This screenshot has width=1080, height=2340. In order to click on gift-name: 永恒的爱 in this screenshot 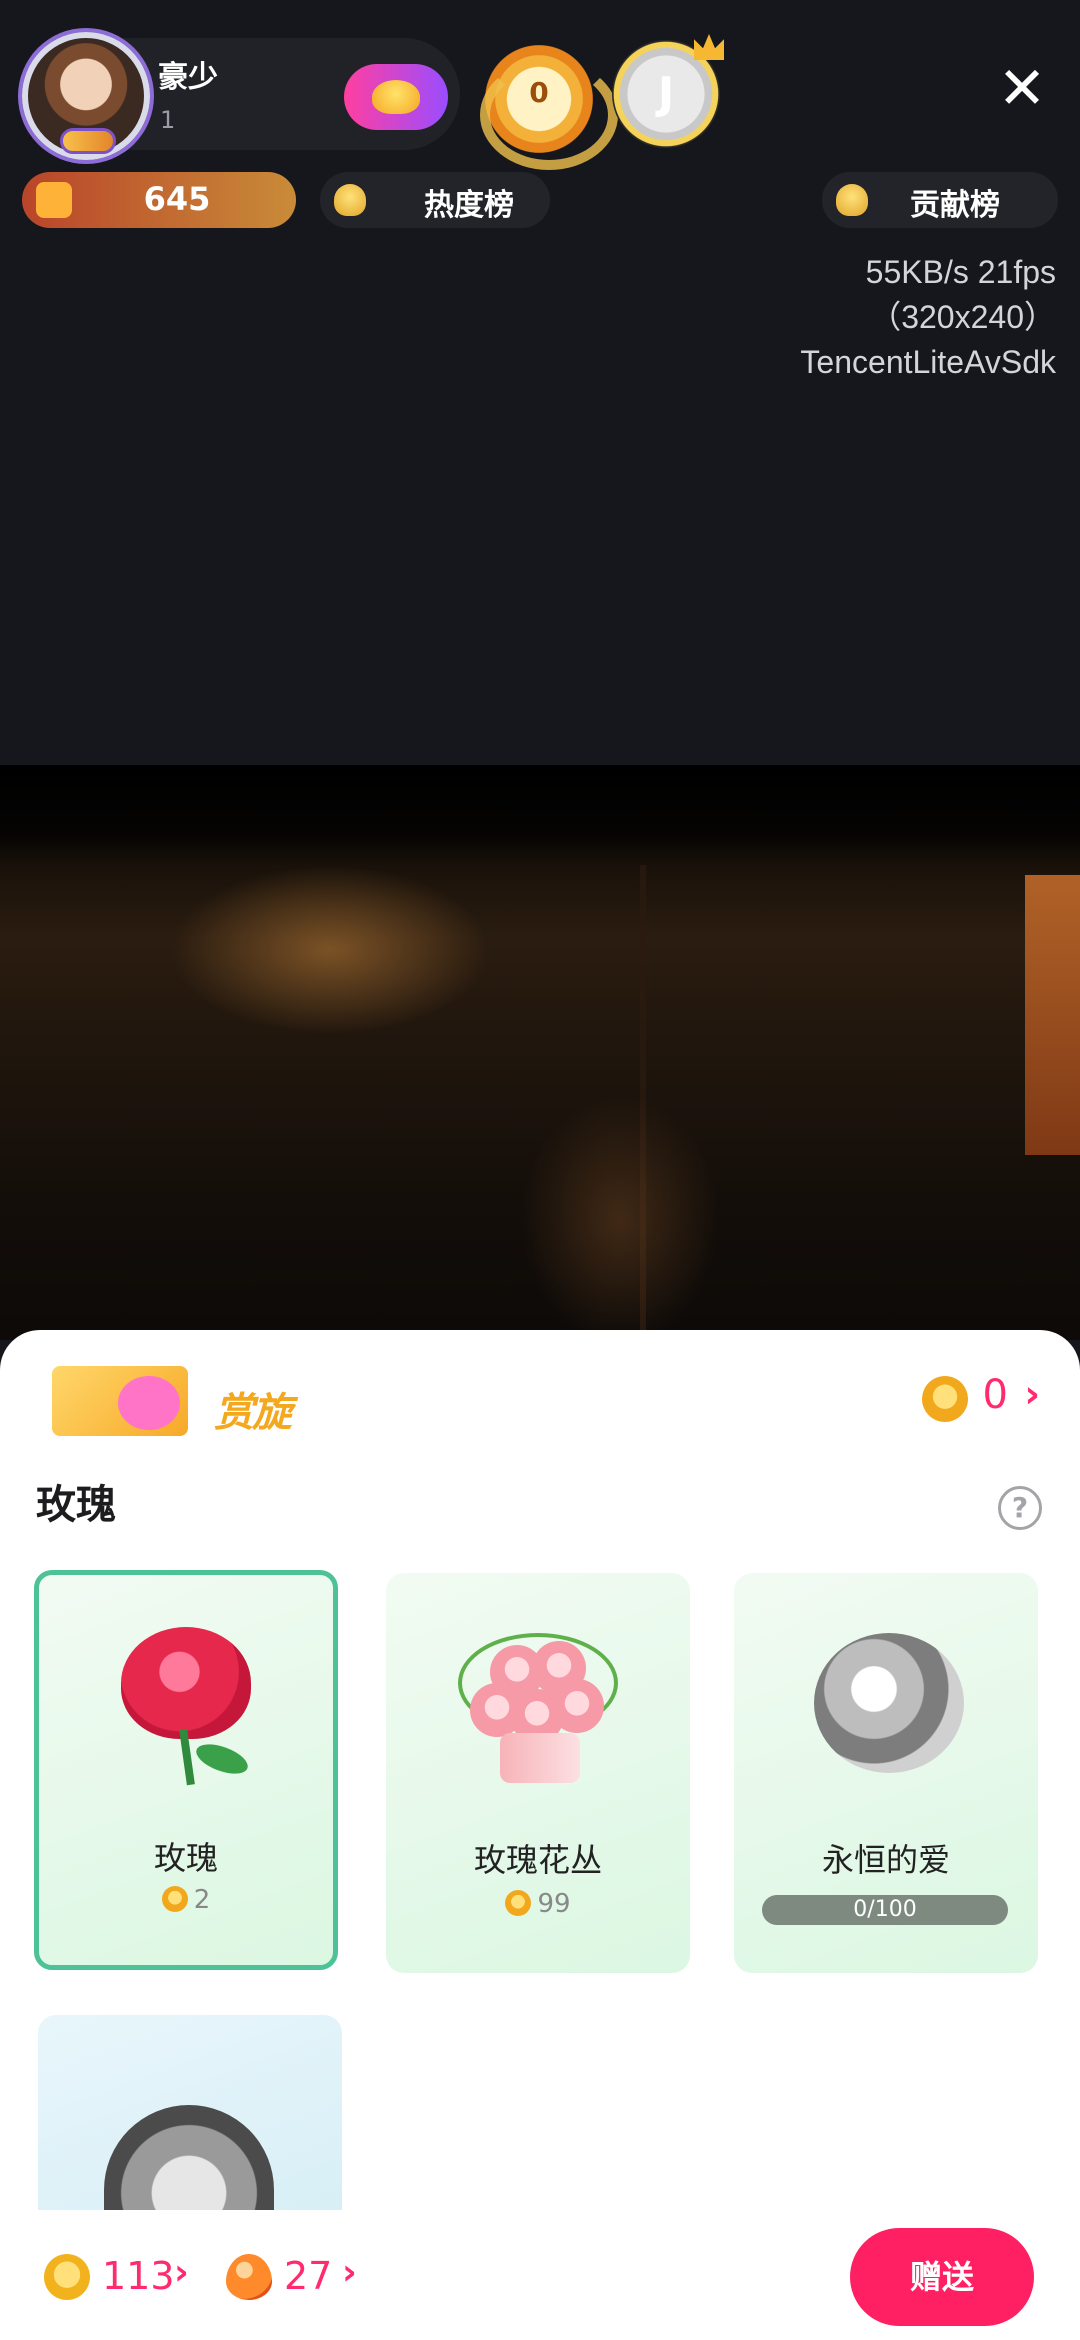, I will do `click(885, 1860)`.